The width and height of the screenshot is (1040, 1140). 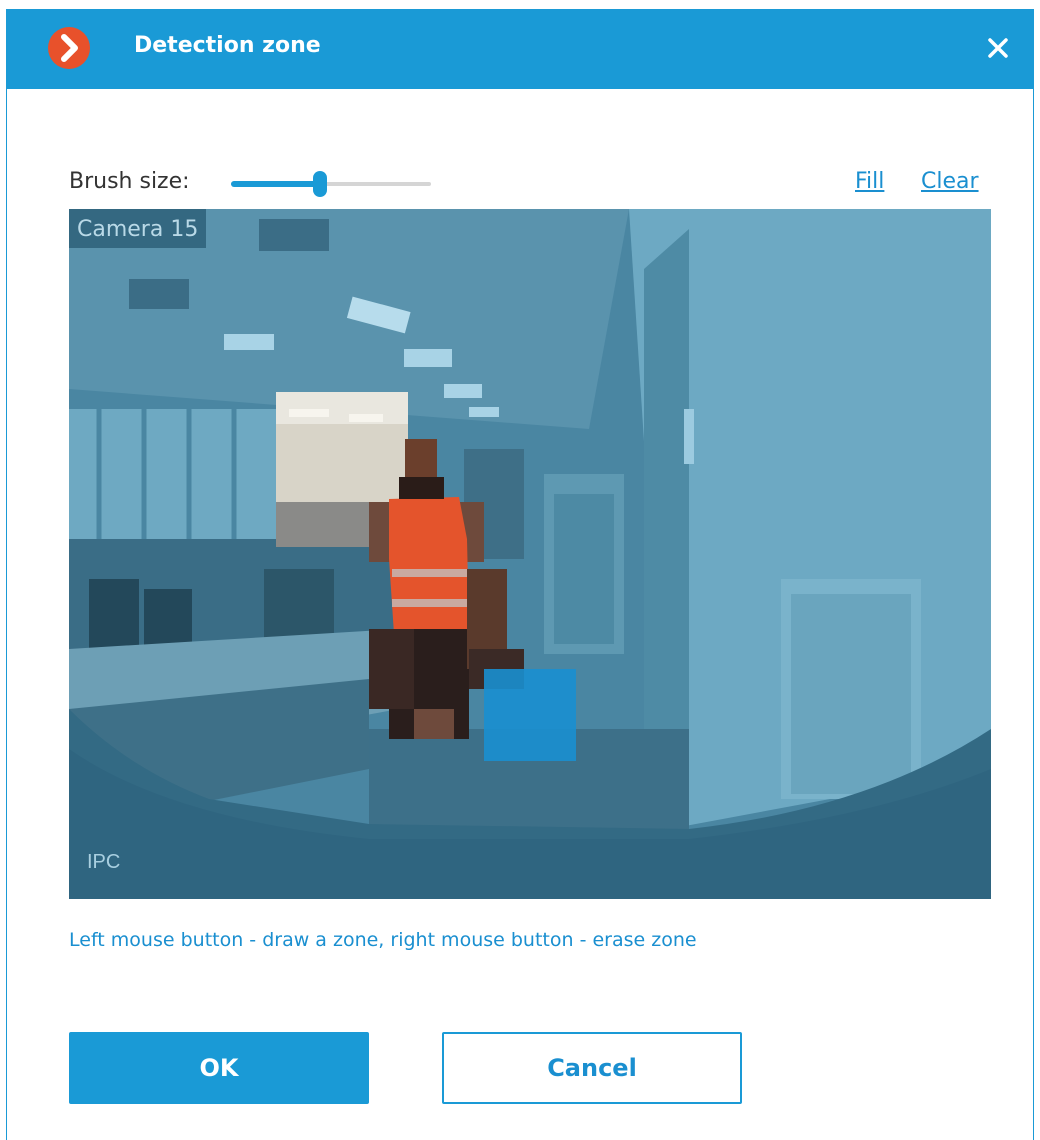 I want to click on slider-fill, so click(x=275, y=184).